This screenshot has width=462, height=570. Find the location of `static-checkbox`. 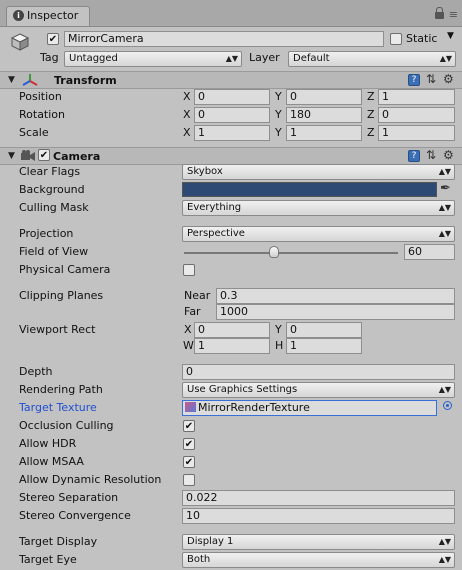

static-checkbox is located at coordinates (396, 39).